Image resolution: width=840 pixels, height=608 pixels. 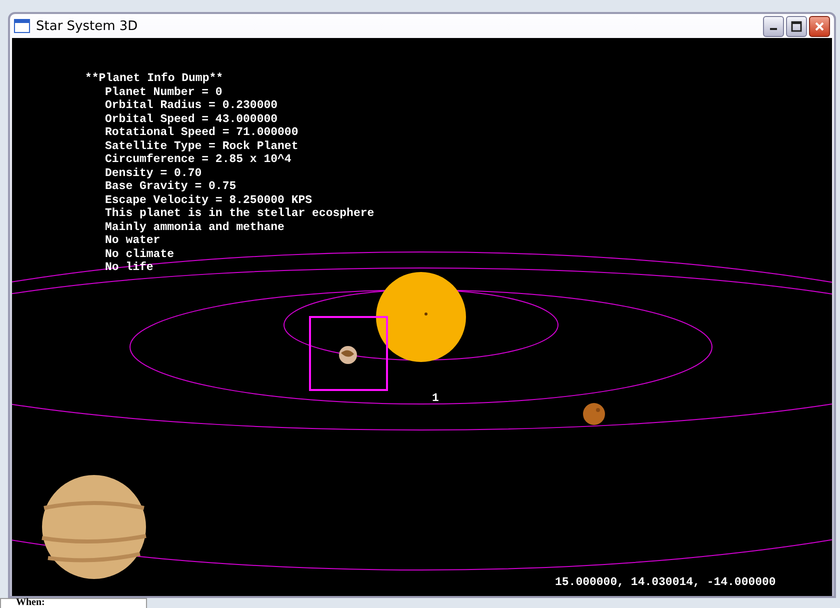 I want to click on window-icon, so click(x=22, y=26).